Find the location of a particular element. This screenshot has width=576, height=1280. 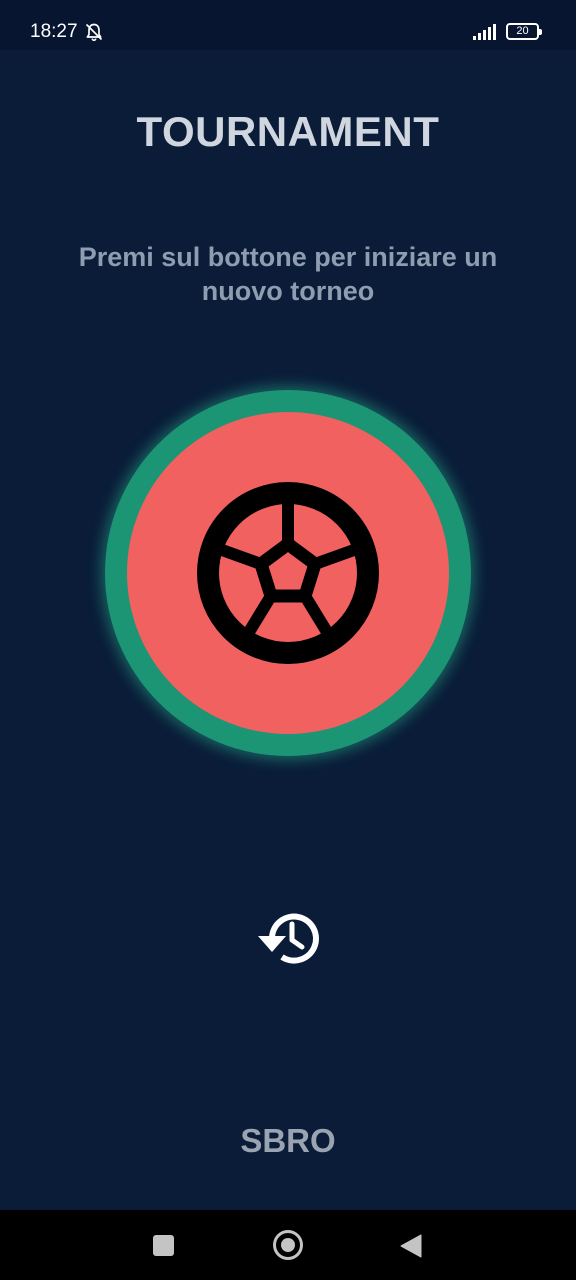

reset-button: SBRO is located at coordinates (288, 1141).